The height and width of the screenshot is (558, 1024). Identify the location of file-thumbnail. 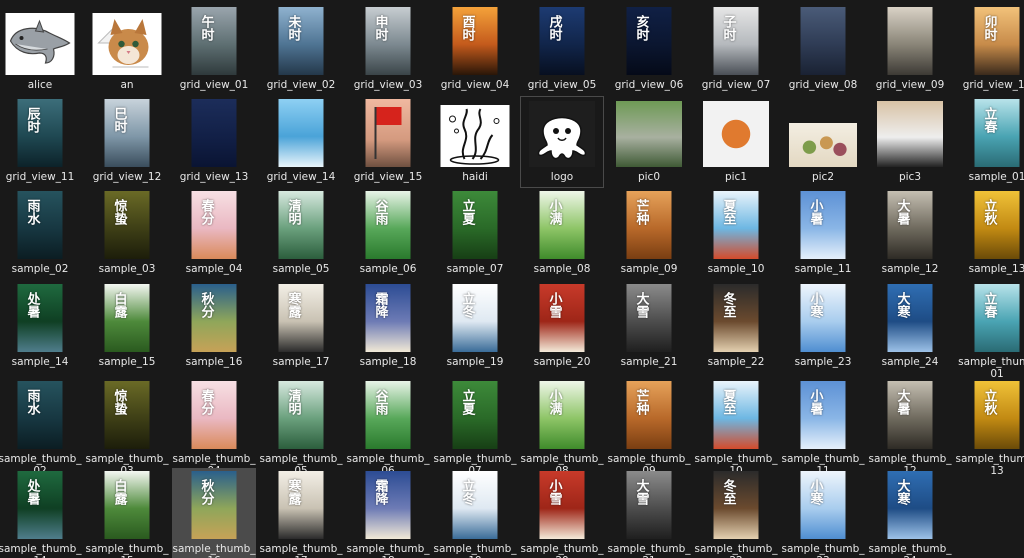
(823, 145).